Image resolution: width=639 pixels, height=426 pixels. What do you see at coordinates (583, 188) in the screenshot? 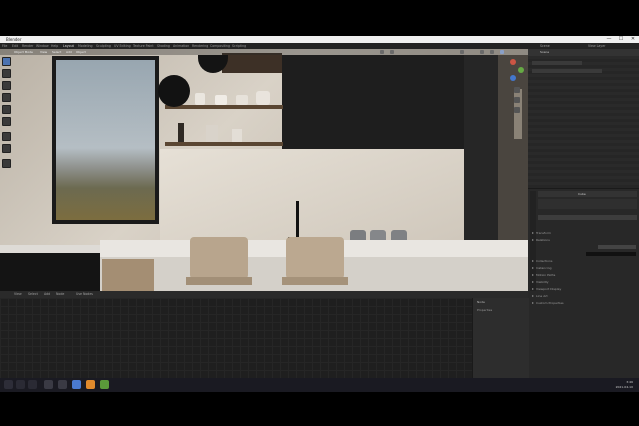
I see `divider` at bounding box center [583, 188].